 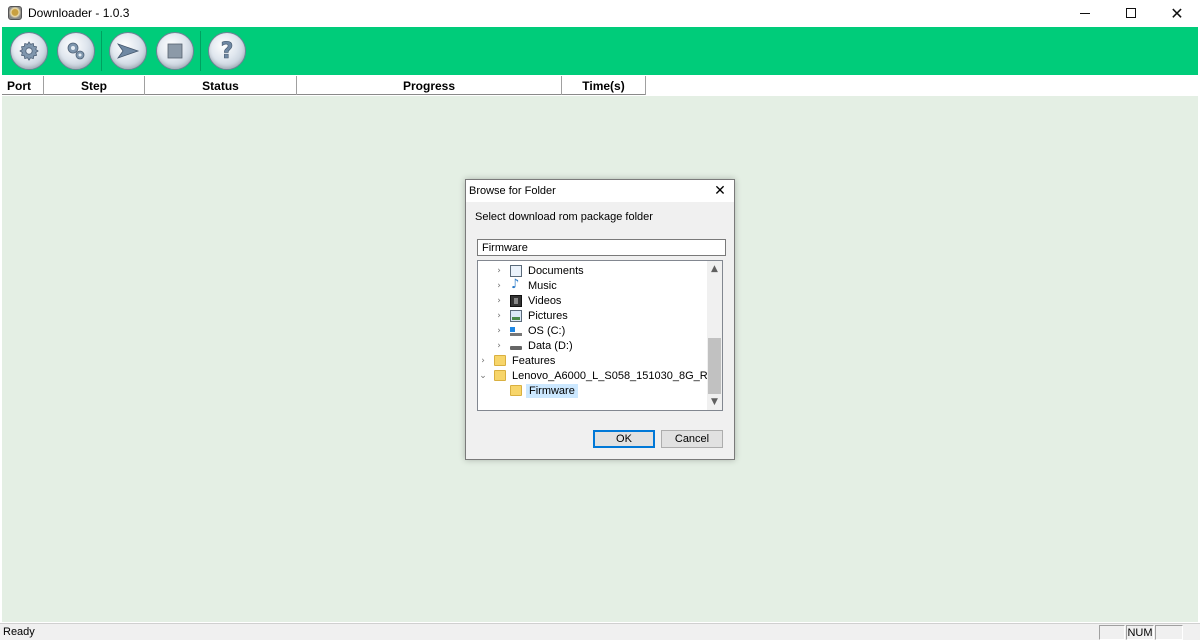 I want to click on documents-icon, so click(x=516, y=270).